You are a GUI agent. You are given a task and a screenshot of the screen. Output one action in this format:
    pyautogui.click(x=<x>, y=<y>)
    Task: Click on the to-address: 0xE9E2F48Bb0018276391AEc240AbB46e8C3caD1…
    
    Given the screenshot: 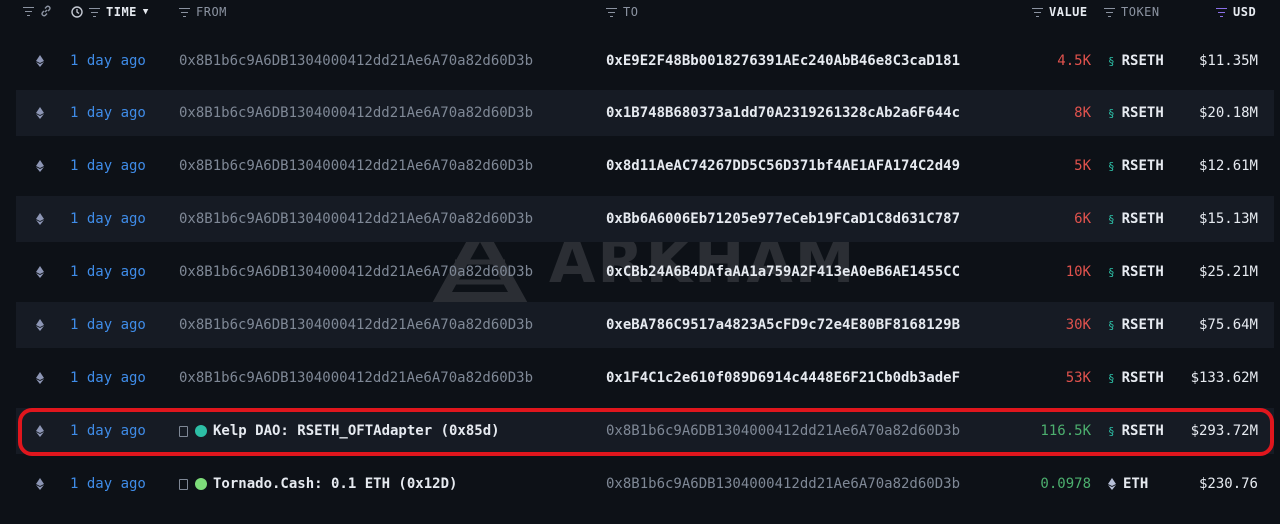 What is the action you would take?
    pyautogui.click(x=783, y=61)
    